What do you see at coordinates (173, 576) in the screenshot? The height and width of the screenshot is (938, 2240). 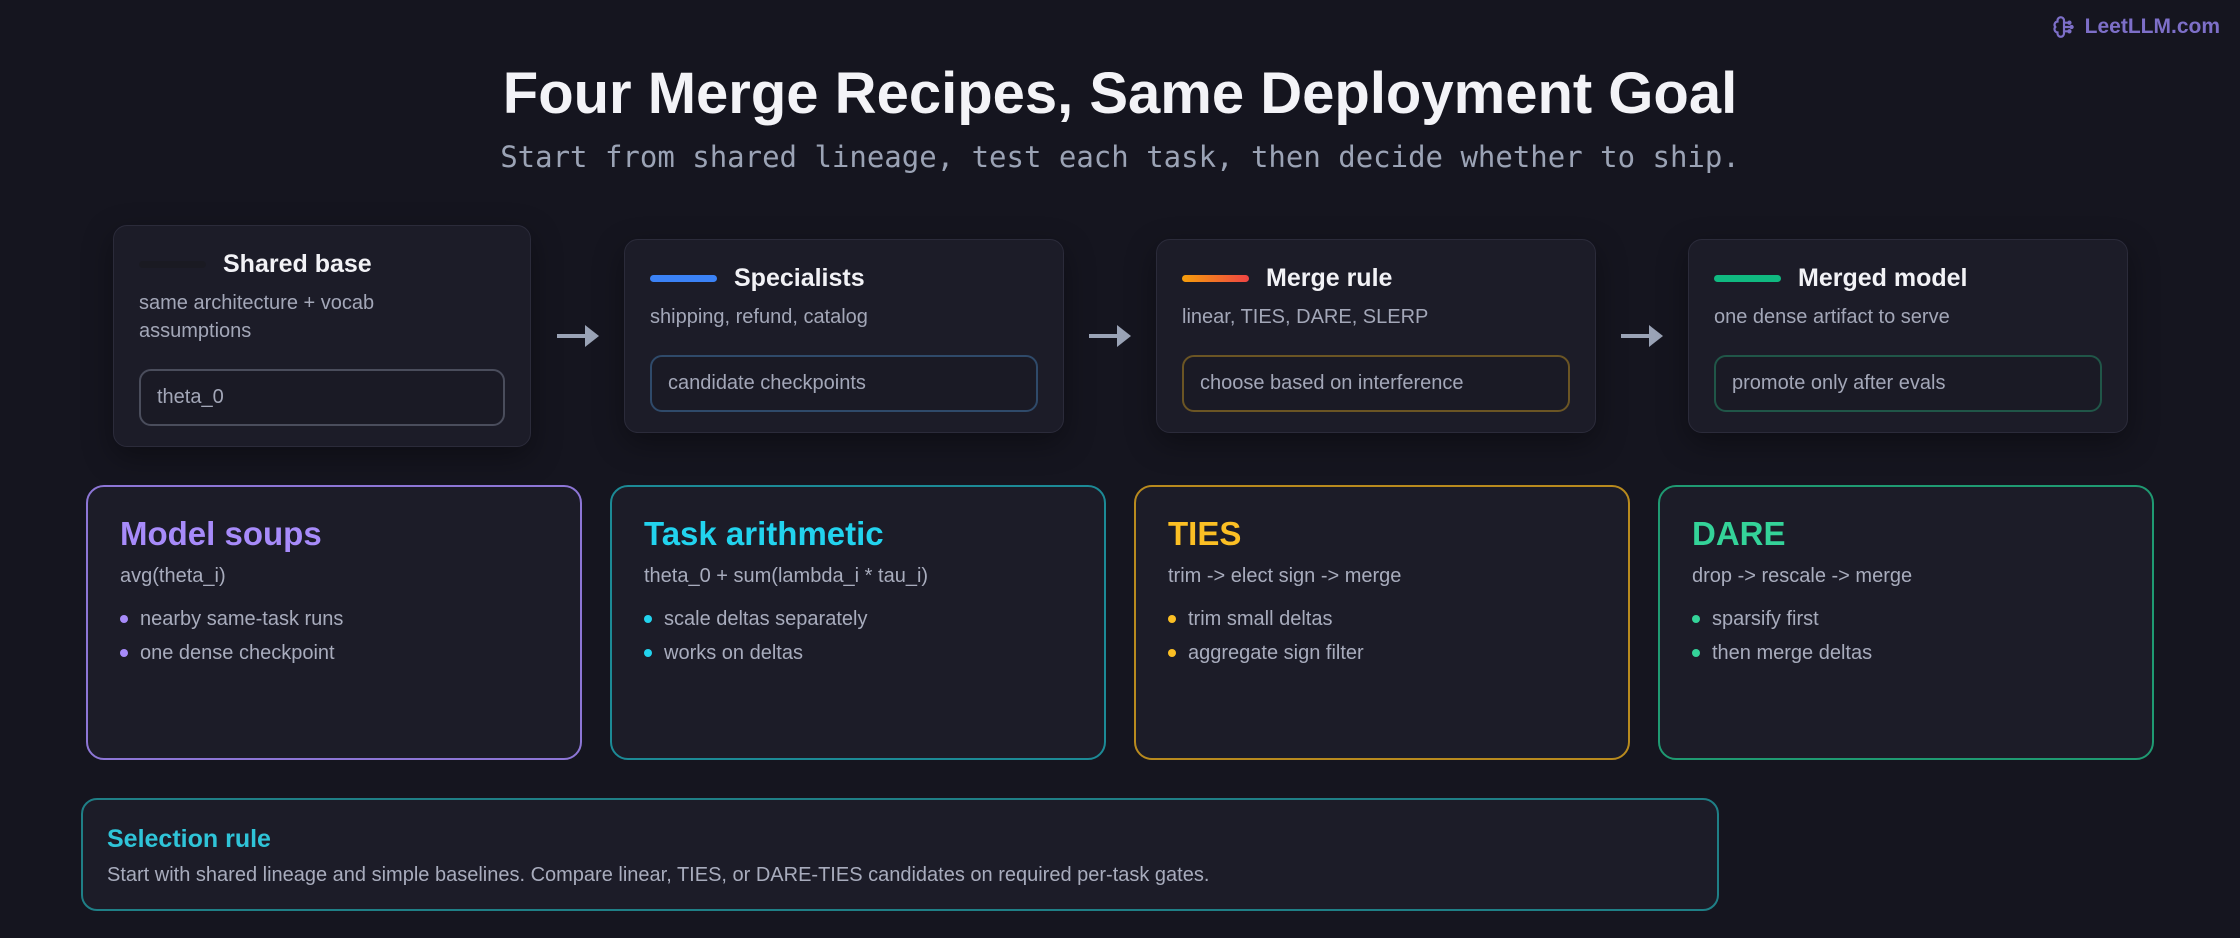 I see `recipe-formula: avg(theta_i)` at bounding box center [173, 576].